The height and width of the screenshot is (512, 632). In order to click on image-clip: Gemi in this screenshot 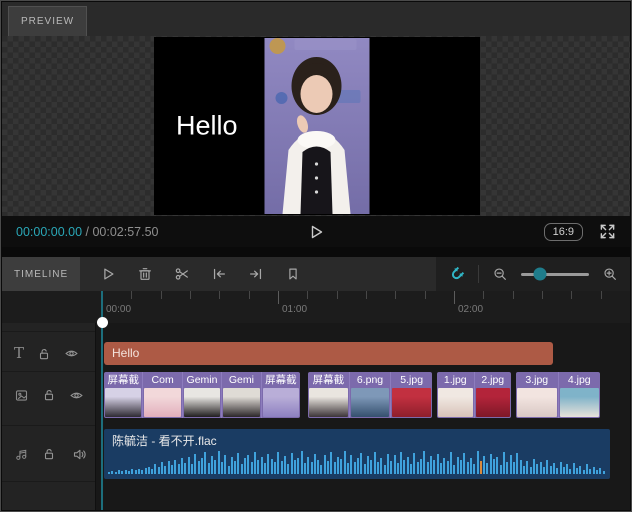, I will do `click(242, 395)`.